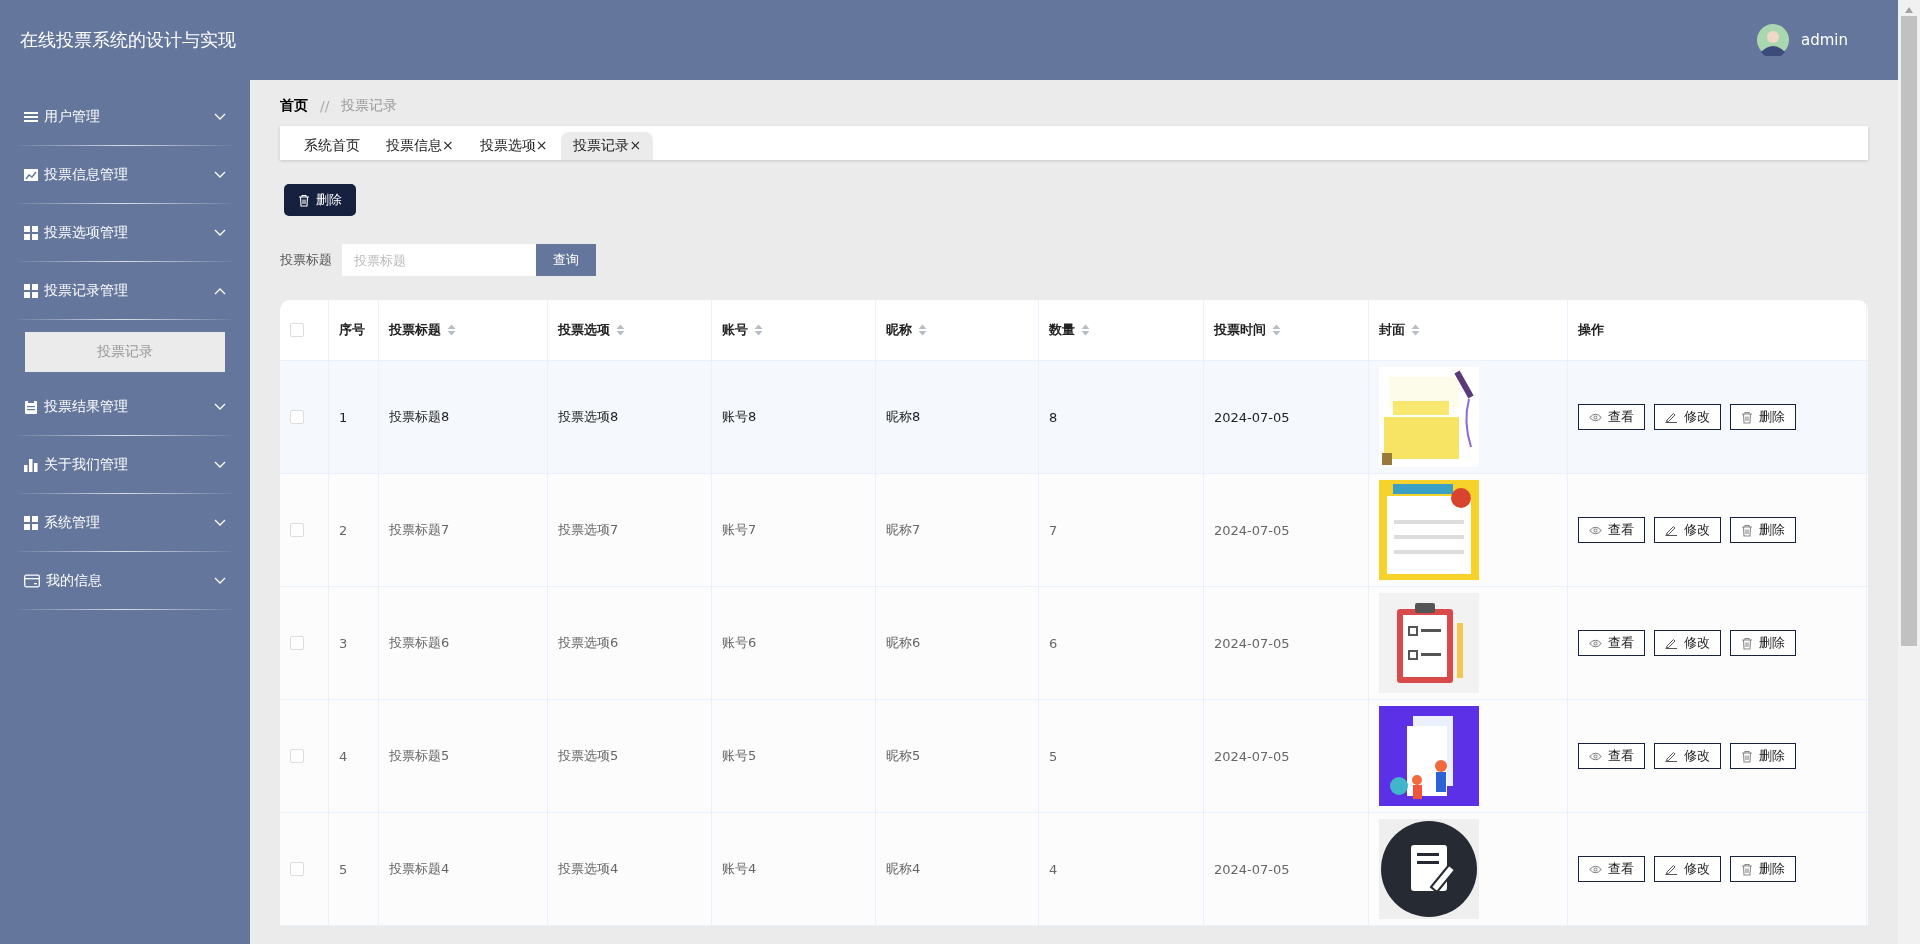 Image resolution: width=1920 pixels, height=944 pixels. I want to click on menu-icon, so click(31, 116).